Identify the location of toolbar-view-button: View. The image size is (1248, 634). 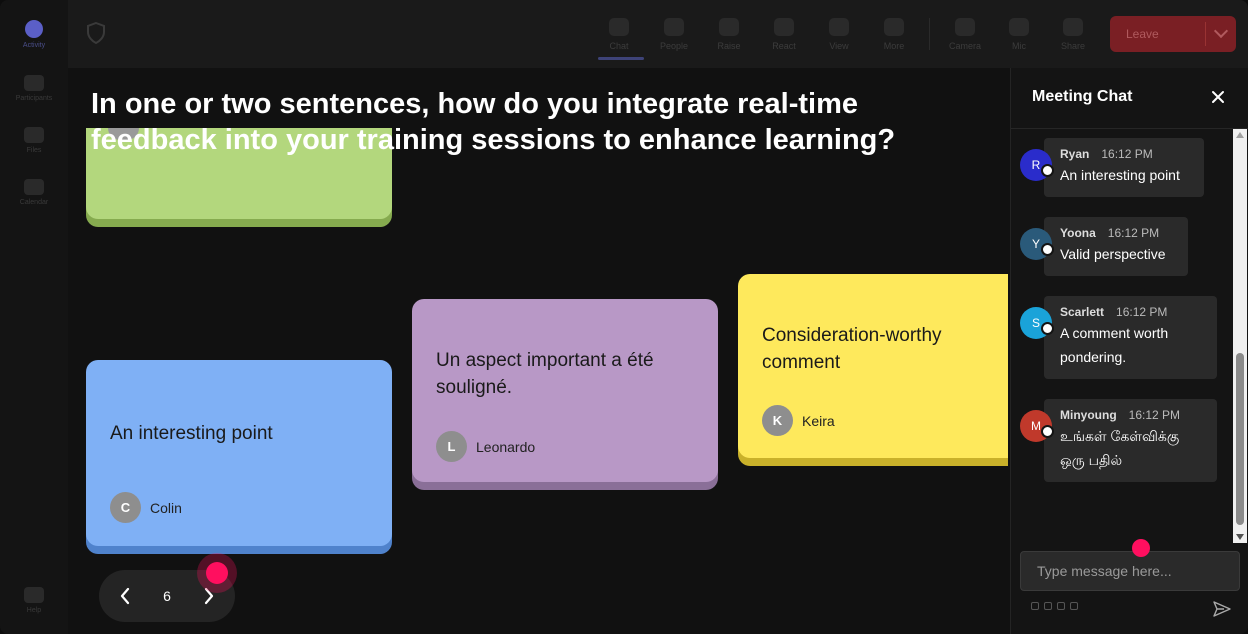
(839, 34).